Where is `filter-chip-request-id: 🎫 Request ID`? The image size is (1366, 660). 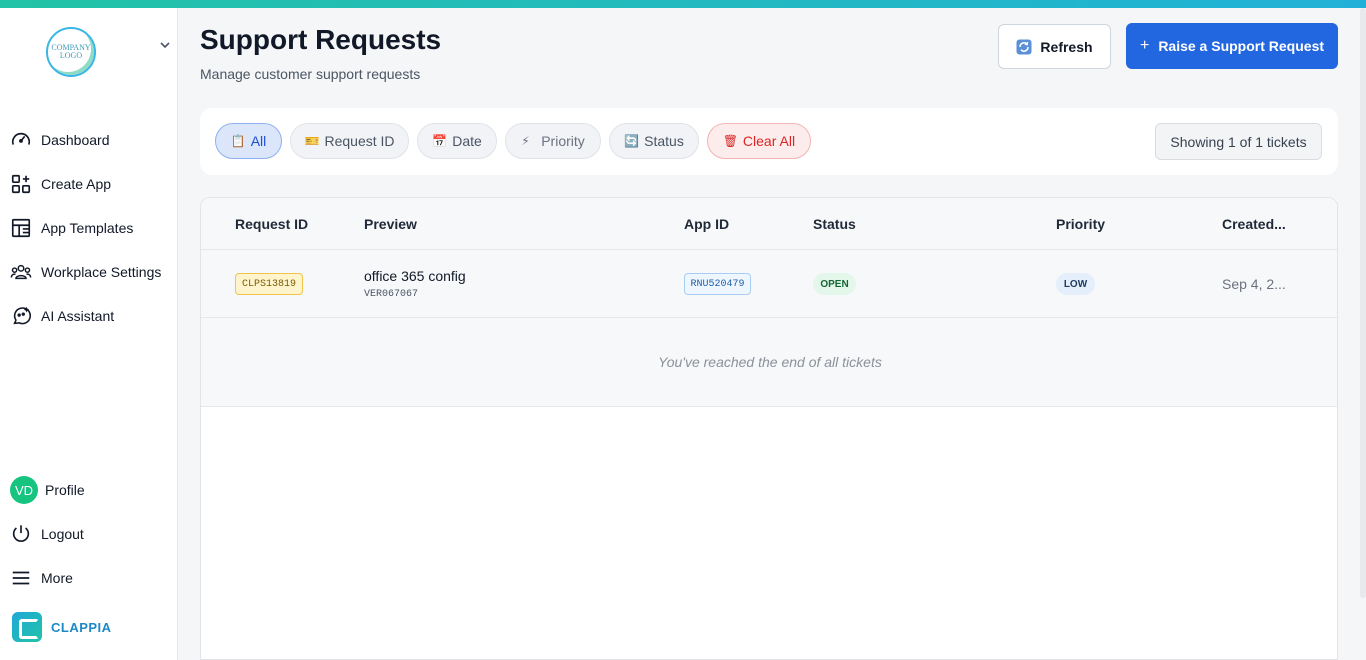 filter-chip-request-id: 🎫 Request ID is located at coordinates (349, 141).